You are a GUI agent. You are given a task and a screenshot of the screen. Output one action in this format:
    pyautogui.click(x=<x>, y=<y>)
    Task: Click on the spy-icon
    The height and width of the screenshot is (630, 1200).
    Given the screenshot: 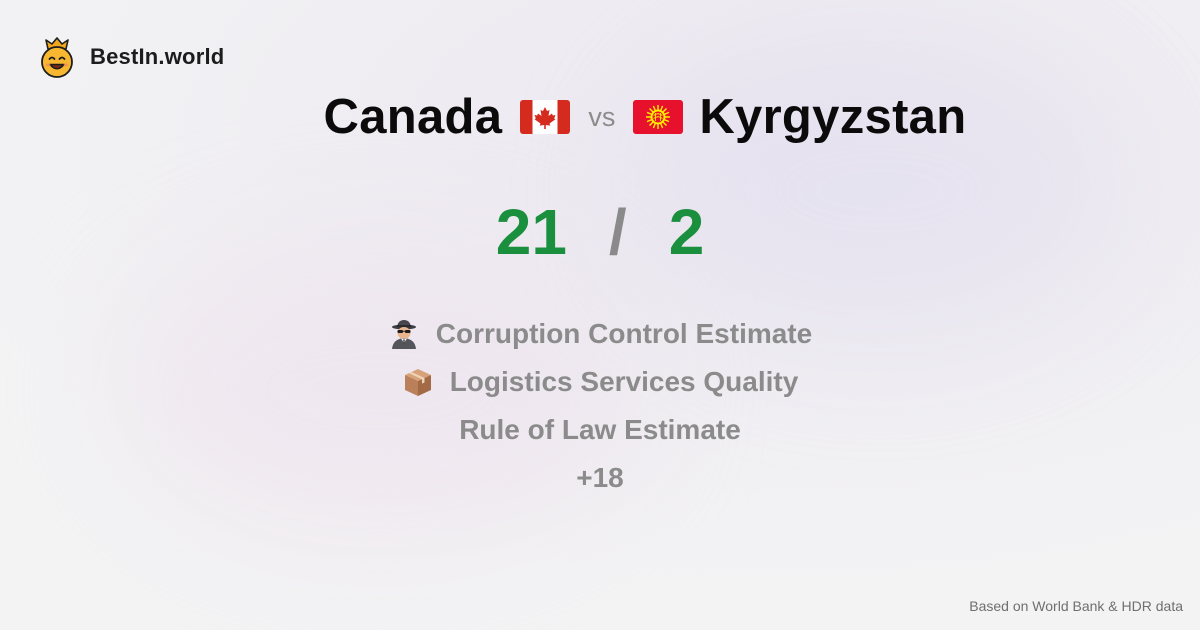 What is the action you would take?
    pyautogui.click(x=403, y=334)
    